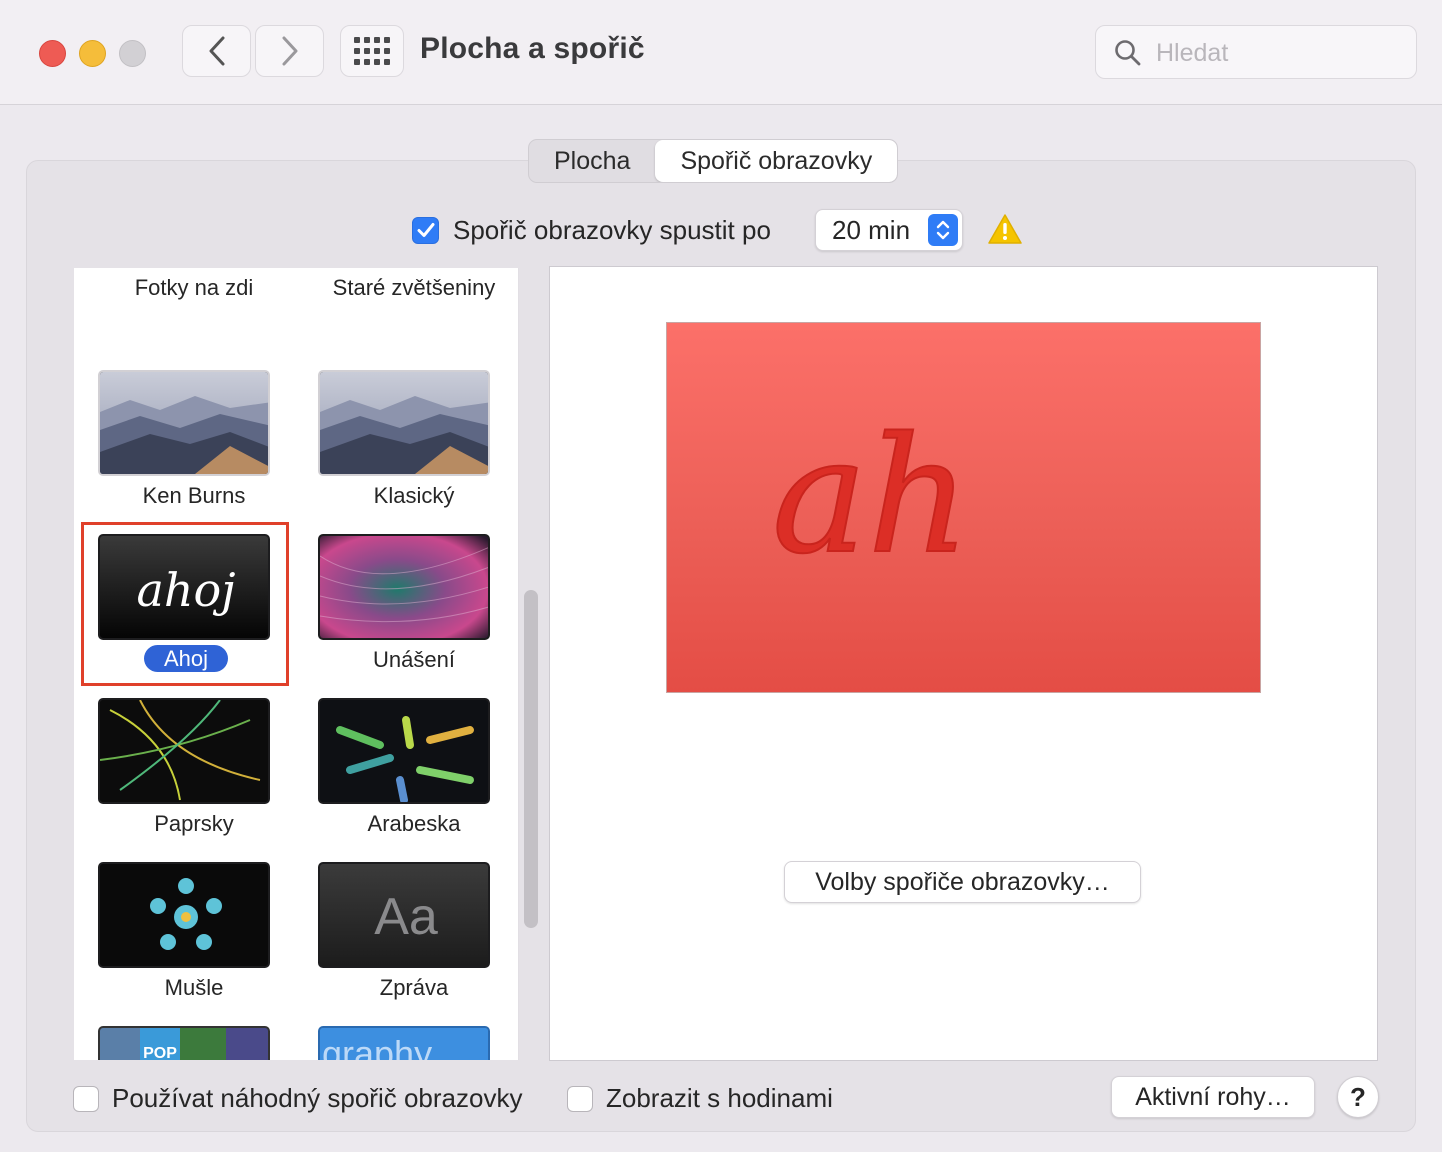 This screenshot has height=1152, width=1442. I want to click on grid-icon, so click(372, 51).